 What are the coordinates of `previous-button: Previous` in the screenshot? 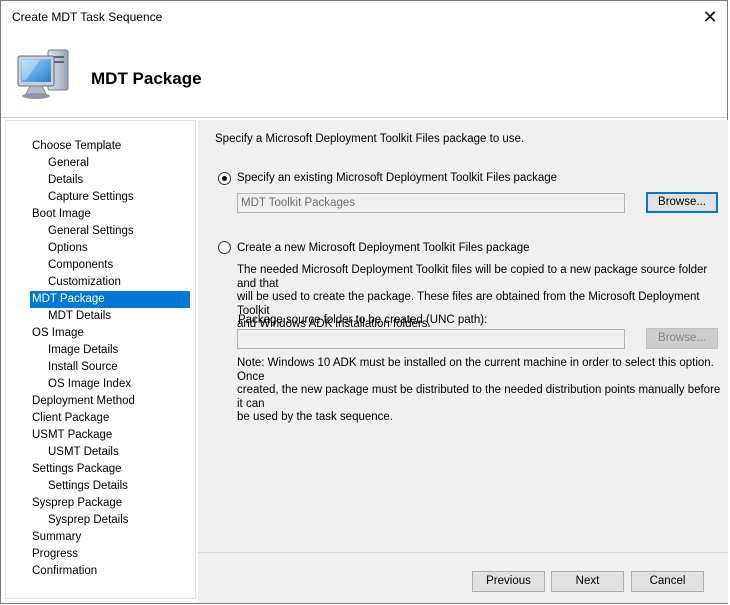 It's located at (508, 581).